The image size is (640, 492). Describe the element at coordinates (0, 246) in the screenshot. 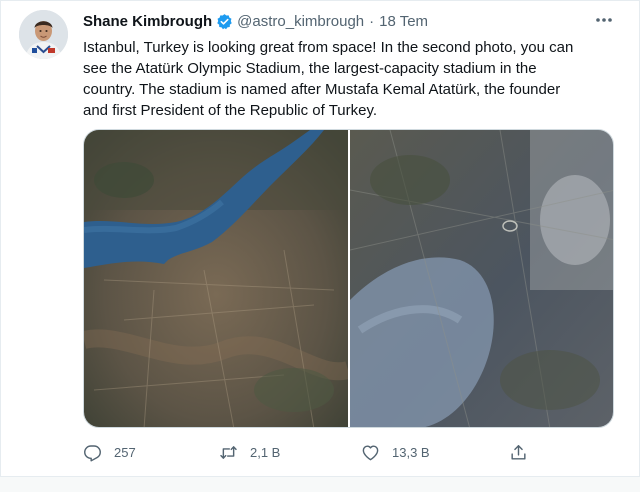

I see `card-border-left` at that location.